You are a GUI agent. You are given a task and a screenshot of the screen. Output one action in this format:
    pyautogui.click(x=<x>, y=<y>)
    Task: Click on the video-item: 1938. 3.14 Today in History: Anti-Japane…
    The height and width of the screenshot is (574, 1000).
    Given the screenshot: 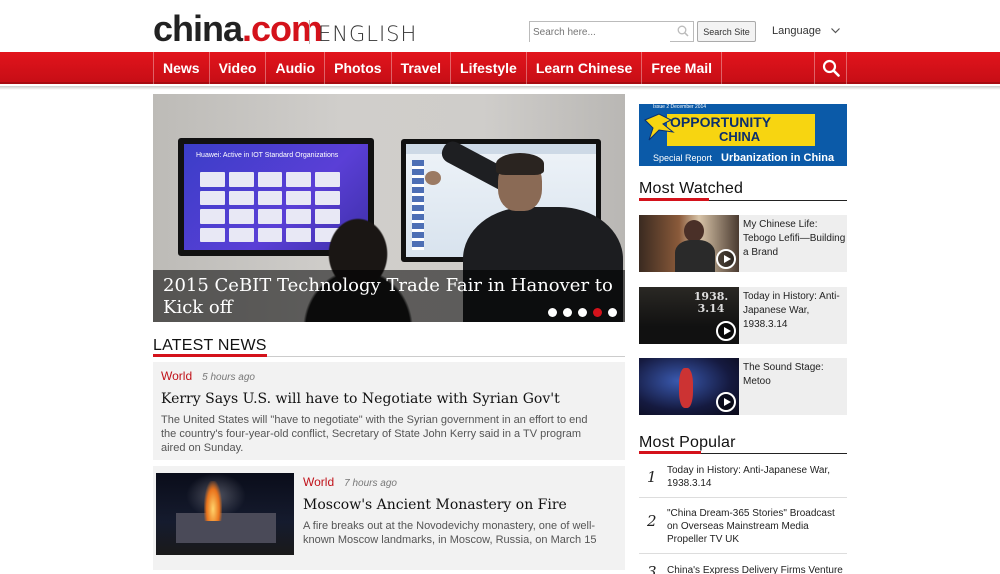 What is the action you would take?
    pyautogui.click(x=743, y=315)
    